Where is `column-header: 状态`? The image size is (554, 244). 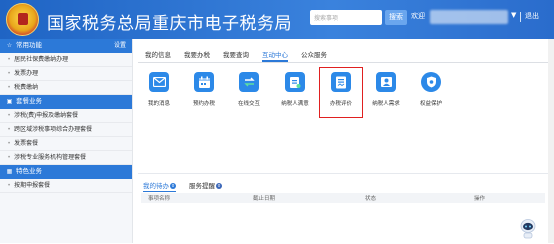 column-header: 状态 is located at coordinates (371, 199).